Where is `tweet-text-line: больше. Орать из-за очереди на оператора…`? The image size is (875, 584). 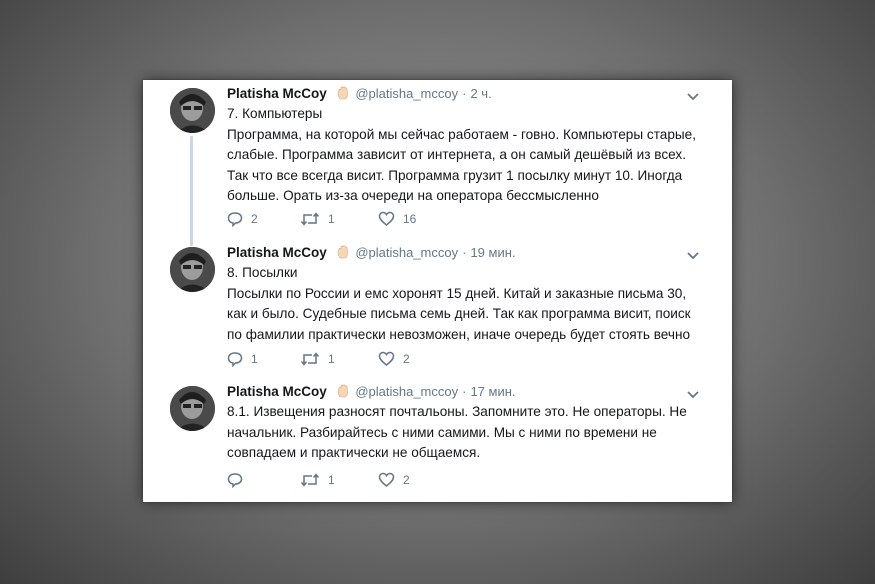 tweet-text-line: больше. Орать из-за очереди на оператора… is located at coordinates (413, 195).